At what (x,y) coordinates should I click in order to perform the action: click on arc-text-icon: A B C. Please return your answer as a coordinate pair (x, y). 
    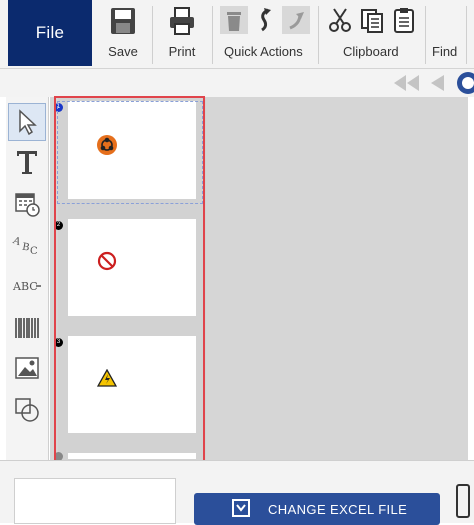
    Looking at the image, I should click on (24, 246).